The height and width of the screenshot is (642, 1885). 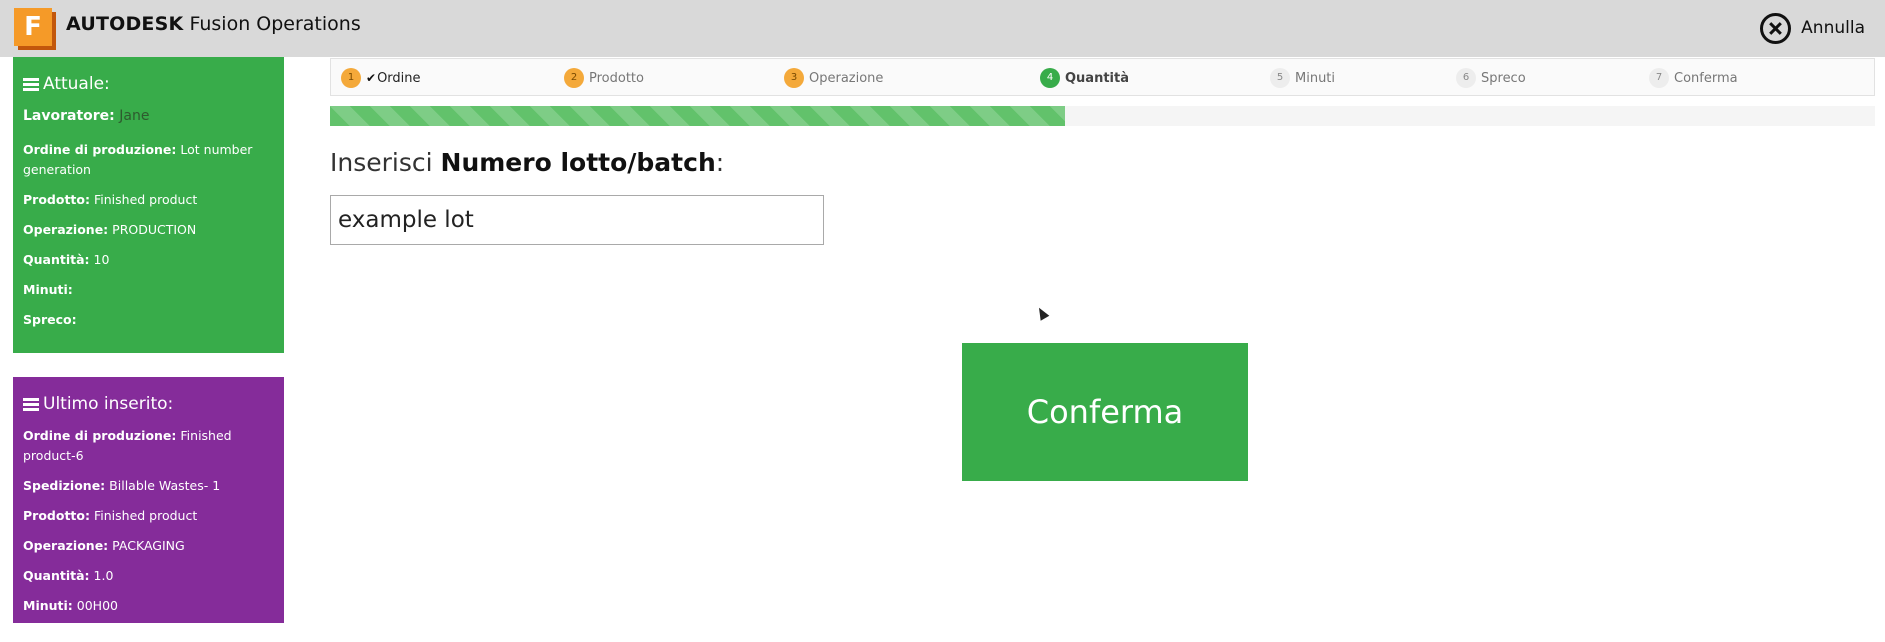 What do you see at coordinates (574, 78) in the screenshot?
I see `step-number: 2` at bounding box center [574, 78].